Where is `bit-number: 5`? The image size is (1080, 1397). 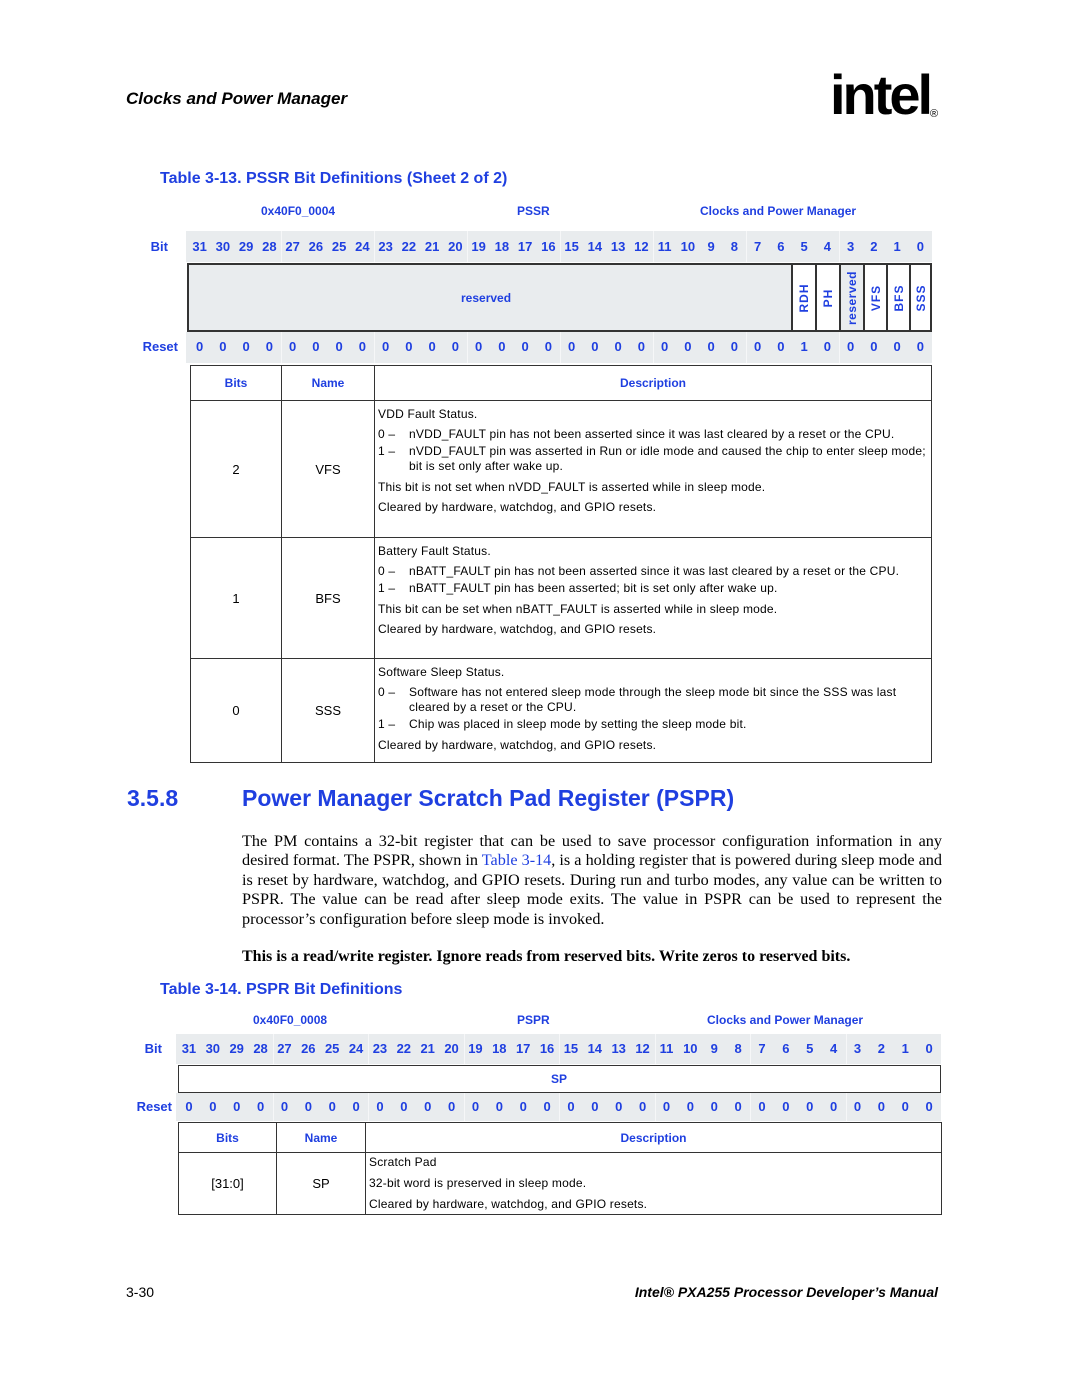 bit-number: 5 is located at coordinates (810, 1048).